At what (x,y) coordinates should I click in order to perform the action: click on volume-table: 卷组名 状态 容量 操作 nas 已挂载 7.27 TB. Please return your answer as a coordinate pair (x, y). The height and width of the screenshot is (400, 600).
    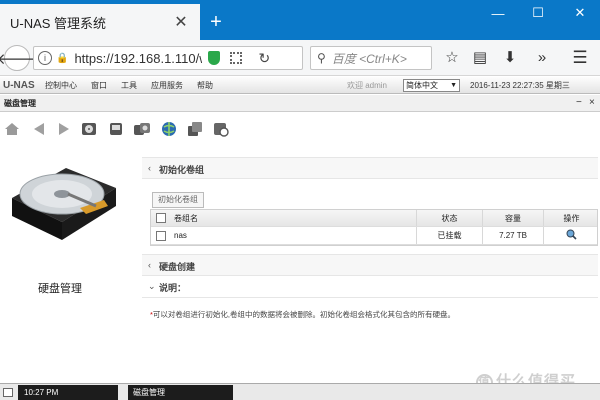
    Looking at the image, I should click on (374, 227).